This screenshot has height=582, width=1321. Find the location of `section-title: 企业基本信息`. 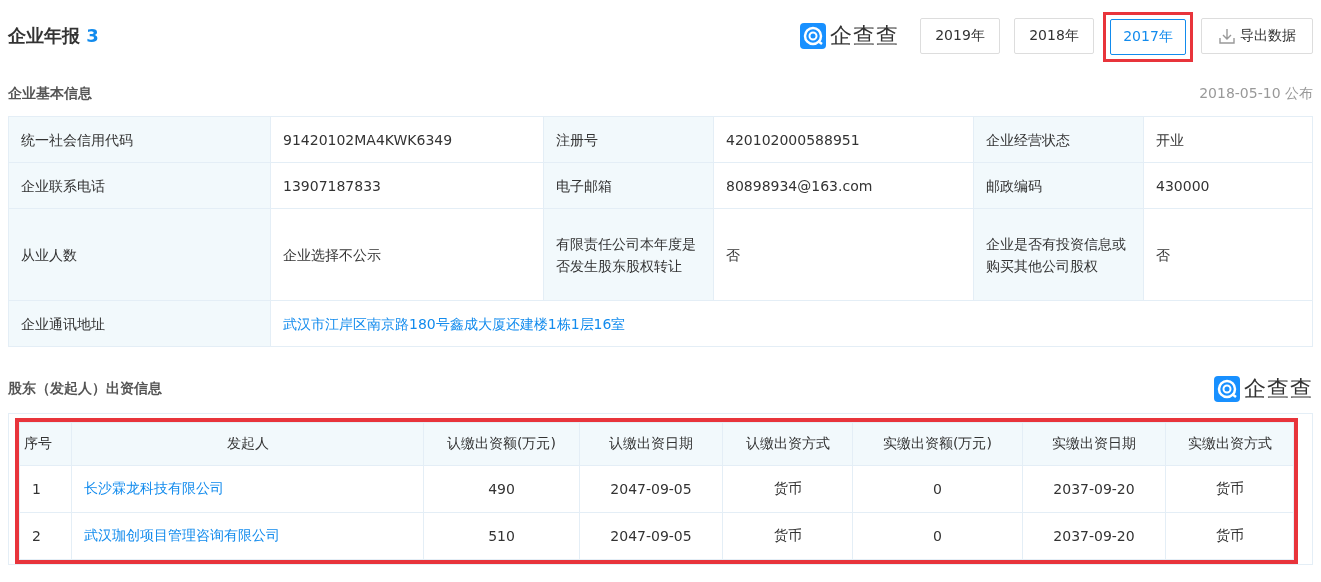

section-title: 企业基本信息 is located at coordinates (50, 94).